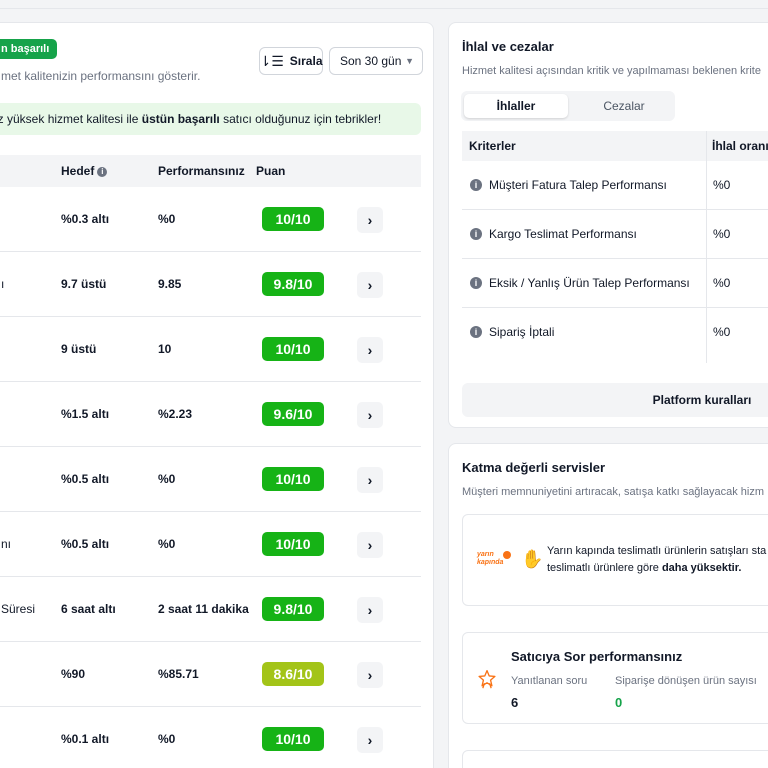  I want to click on table-row: %90 %85.71 8.6/10 ›, so click(210, 674).